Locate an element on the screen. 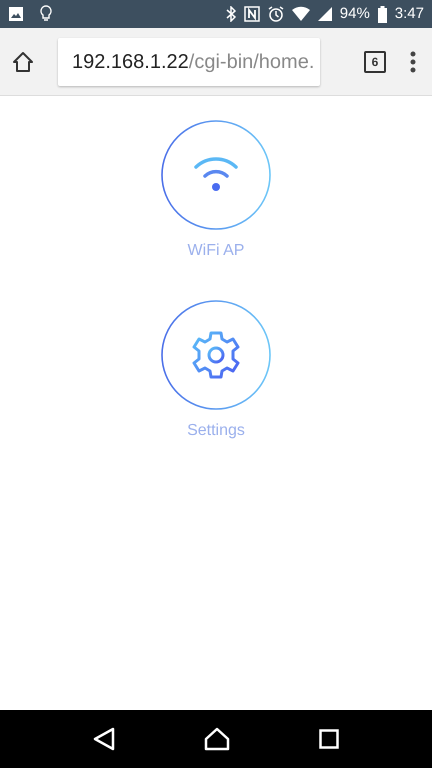  lightbulb-icon is located at coordinates (46, 14).